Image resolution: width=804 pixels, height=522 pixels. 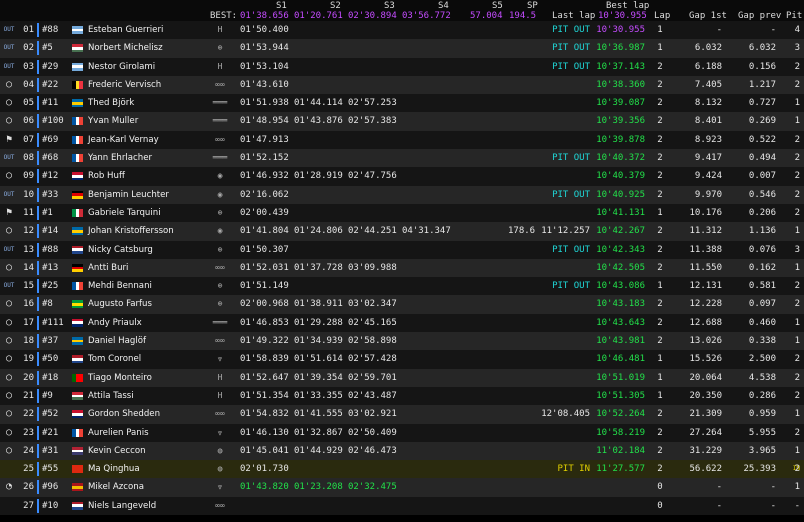 What do you see at coordinates (372, 450) in the screenshot?
I see `sector-s3: 02'46.473` at bounding box center [372, 450].